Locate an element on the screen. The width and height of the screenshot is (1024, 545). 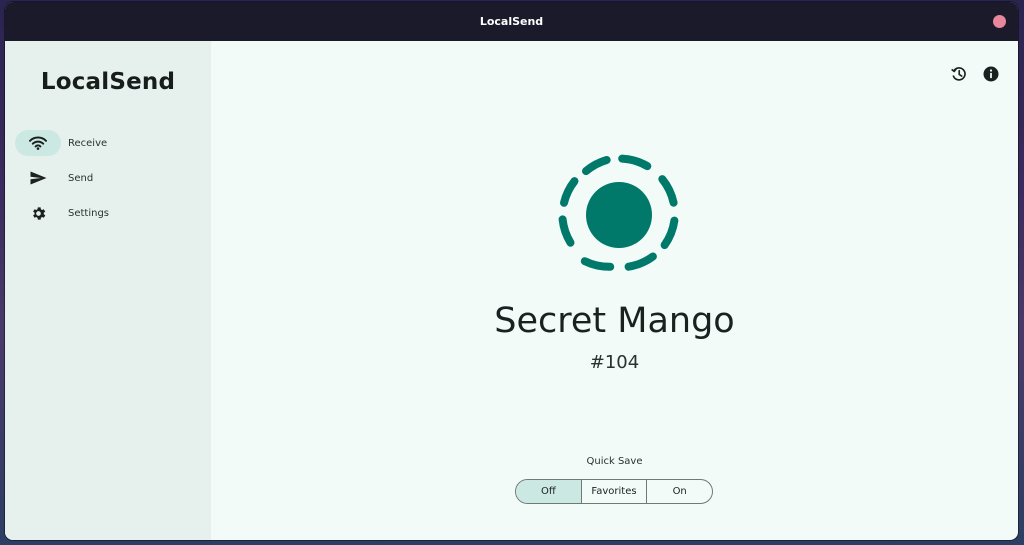
app-name: LocalSend is located at coordinates (108, 82).